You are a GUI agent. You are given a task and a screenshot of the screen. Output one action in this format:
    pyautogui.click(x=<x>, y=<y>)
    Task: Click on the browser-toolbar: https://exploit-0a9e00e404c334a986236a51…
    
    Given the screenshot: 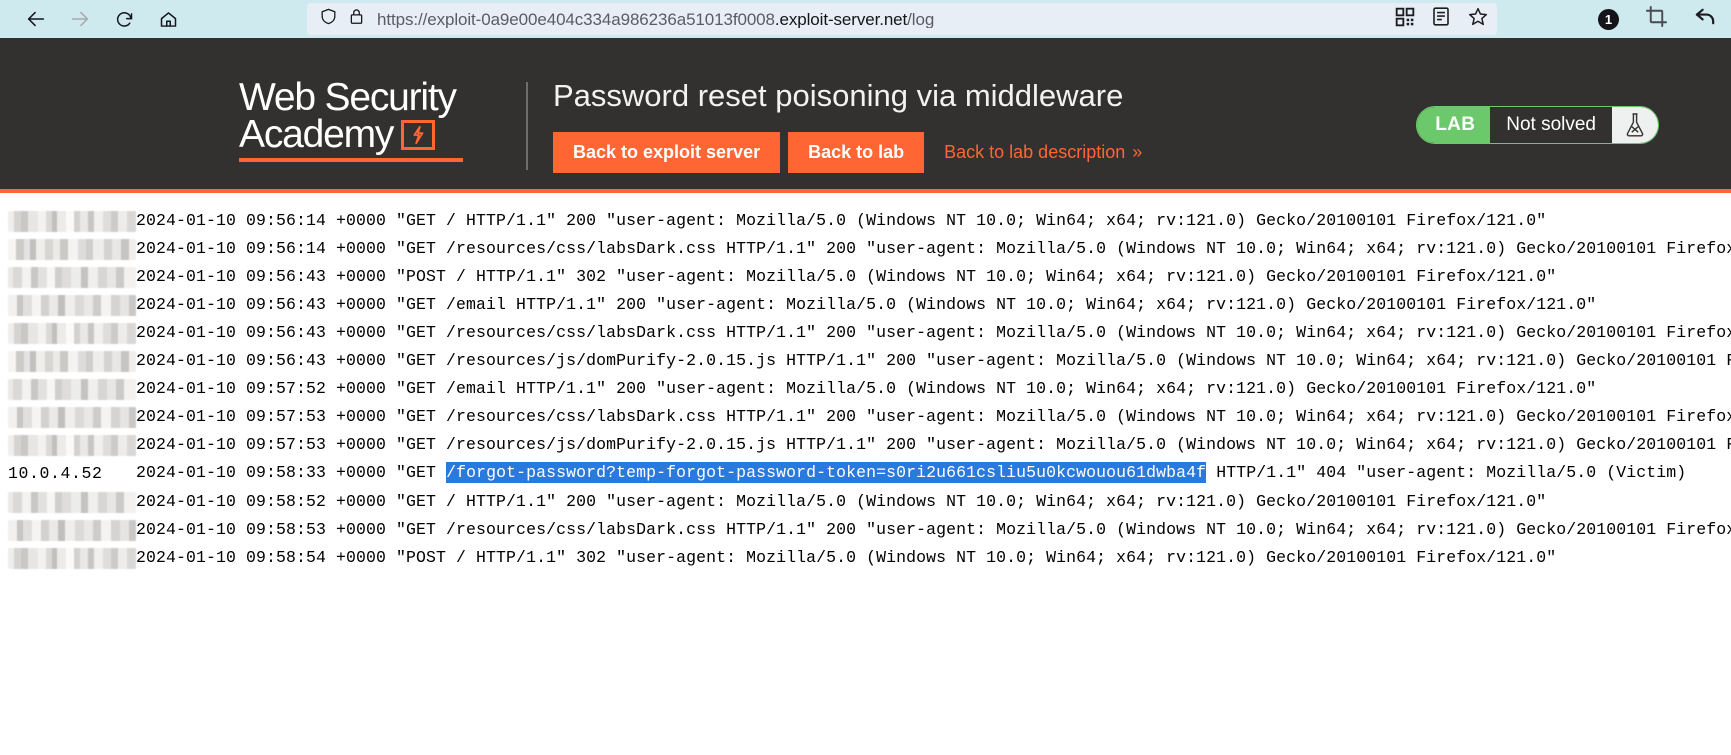 What is the action you would take?
    pyautogui.click(x=865, y=19)
    